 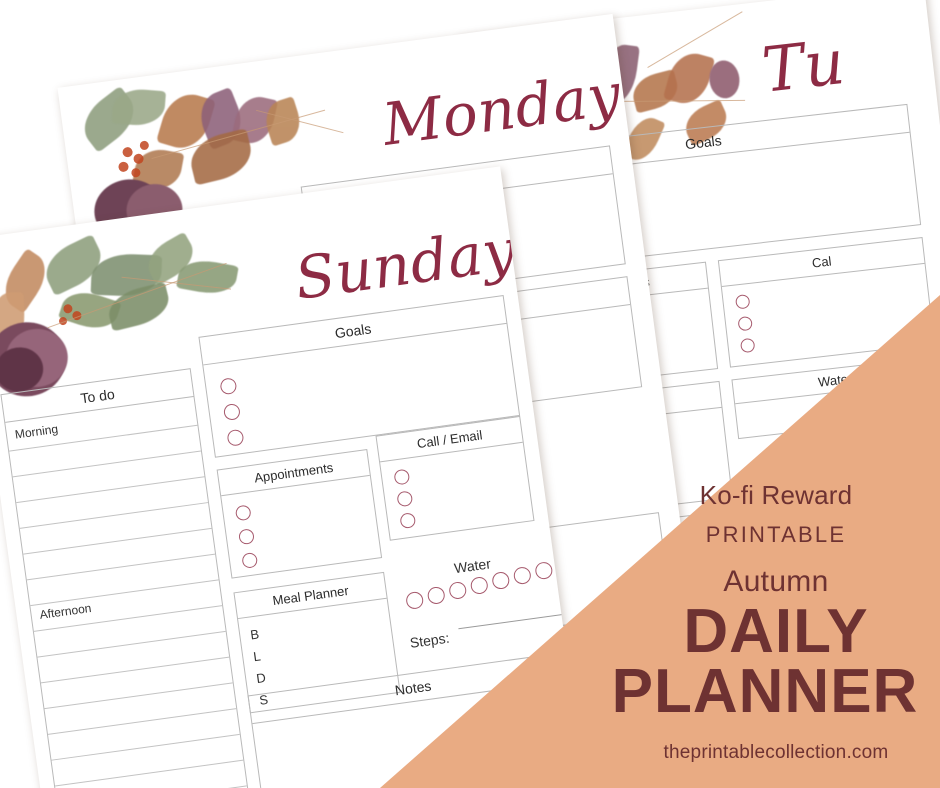 I want to click on time-label-morning: Morning, so click(x=36, y=431).